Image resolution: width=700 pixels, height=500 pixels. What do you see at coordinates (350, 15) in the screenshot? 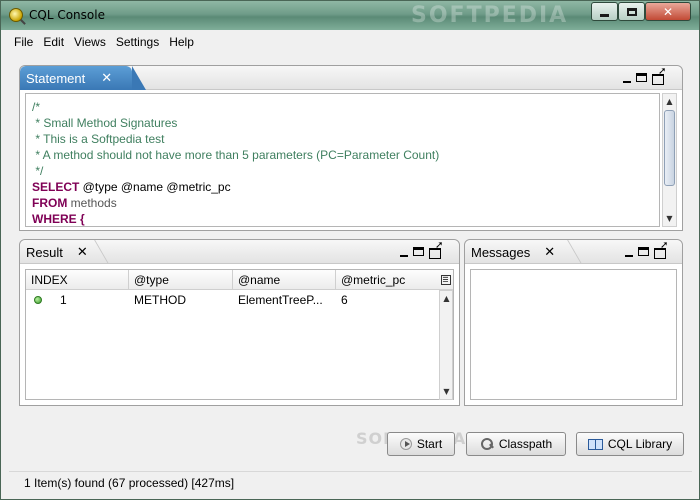
I see `title-bar: CQL Console SOFTPEDIA ✕` at bounding box center [350, 15].